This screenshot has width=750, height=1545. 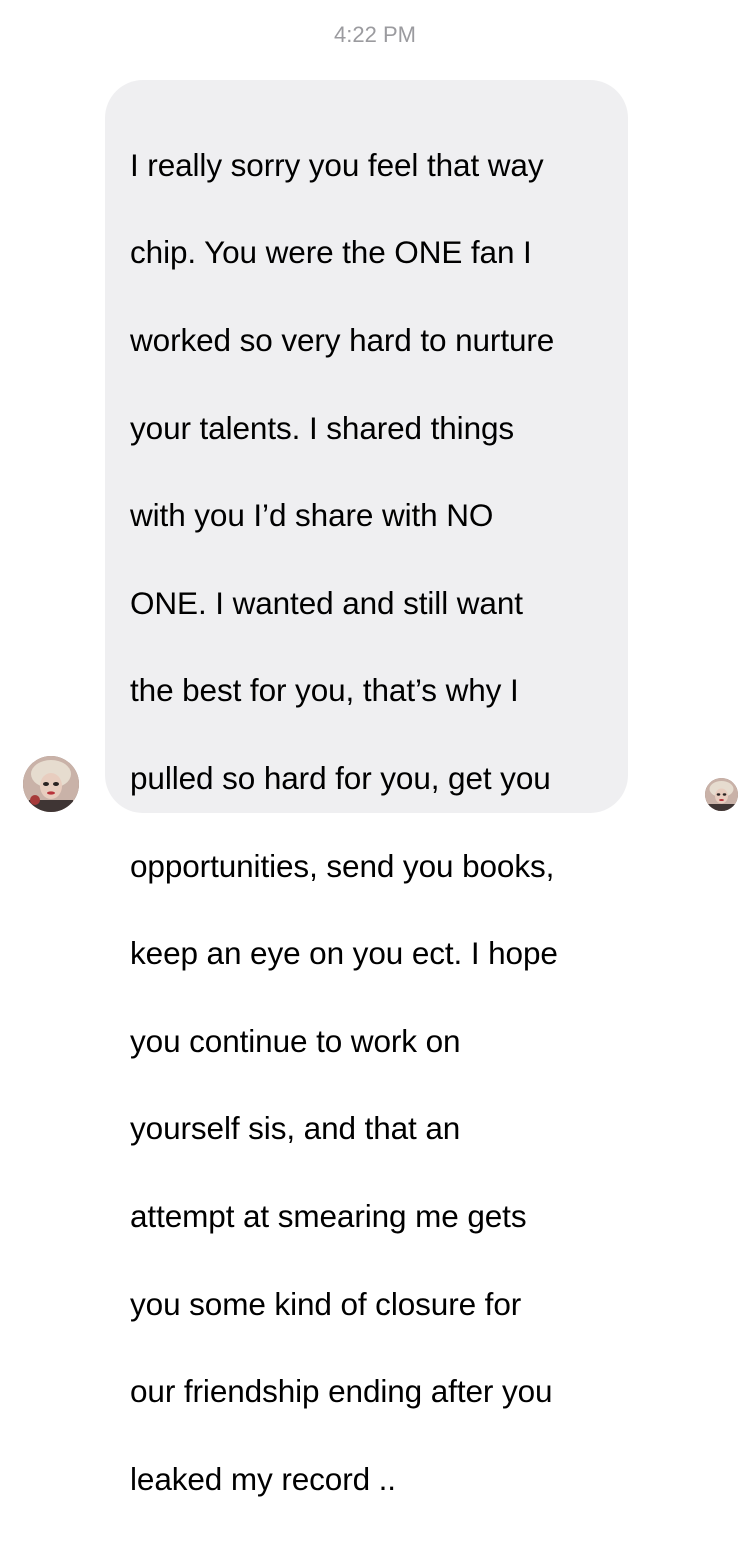 I want to click on read-receipt-avatar-icon, so click(x=721, y=794).